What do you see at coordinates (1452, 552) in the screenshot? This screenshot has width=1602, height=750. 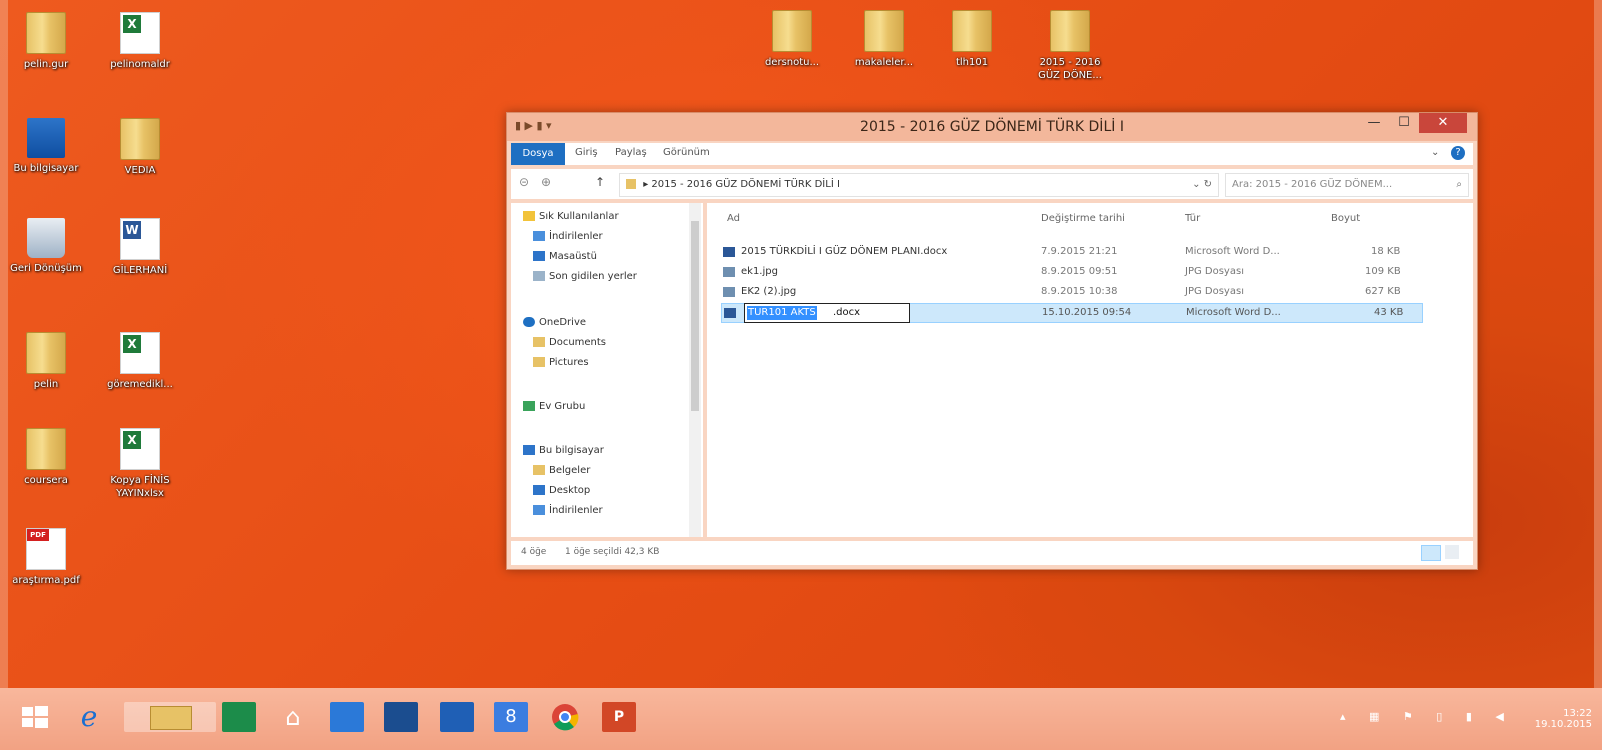 I see `tiles-view-icon` at bounding box center [1452, 552].